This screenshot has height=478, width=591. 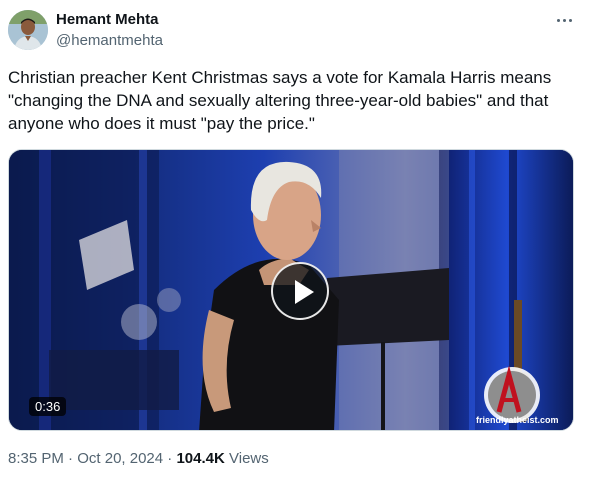 What do you see at coordinates (200, 458) in the screenshot?
I see `views-count: 104.4K` at bounding box center [200, 458].